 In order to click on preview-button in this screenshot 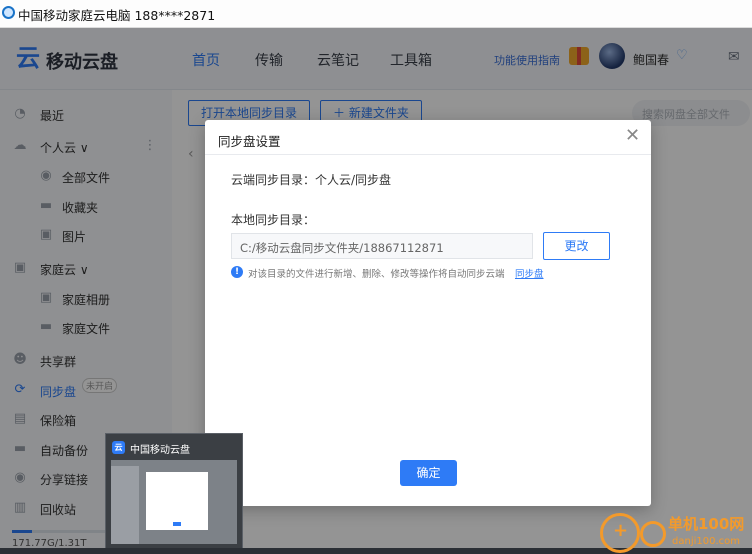, I will do `click(177, 524)`.